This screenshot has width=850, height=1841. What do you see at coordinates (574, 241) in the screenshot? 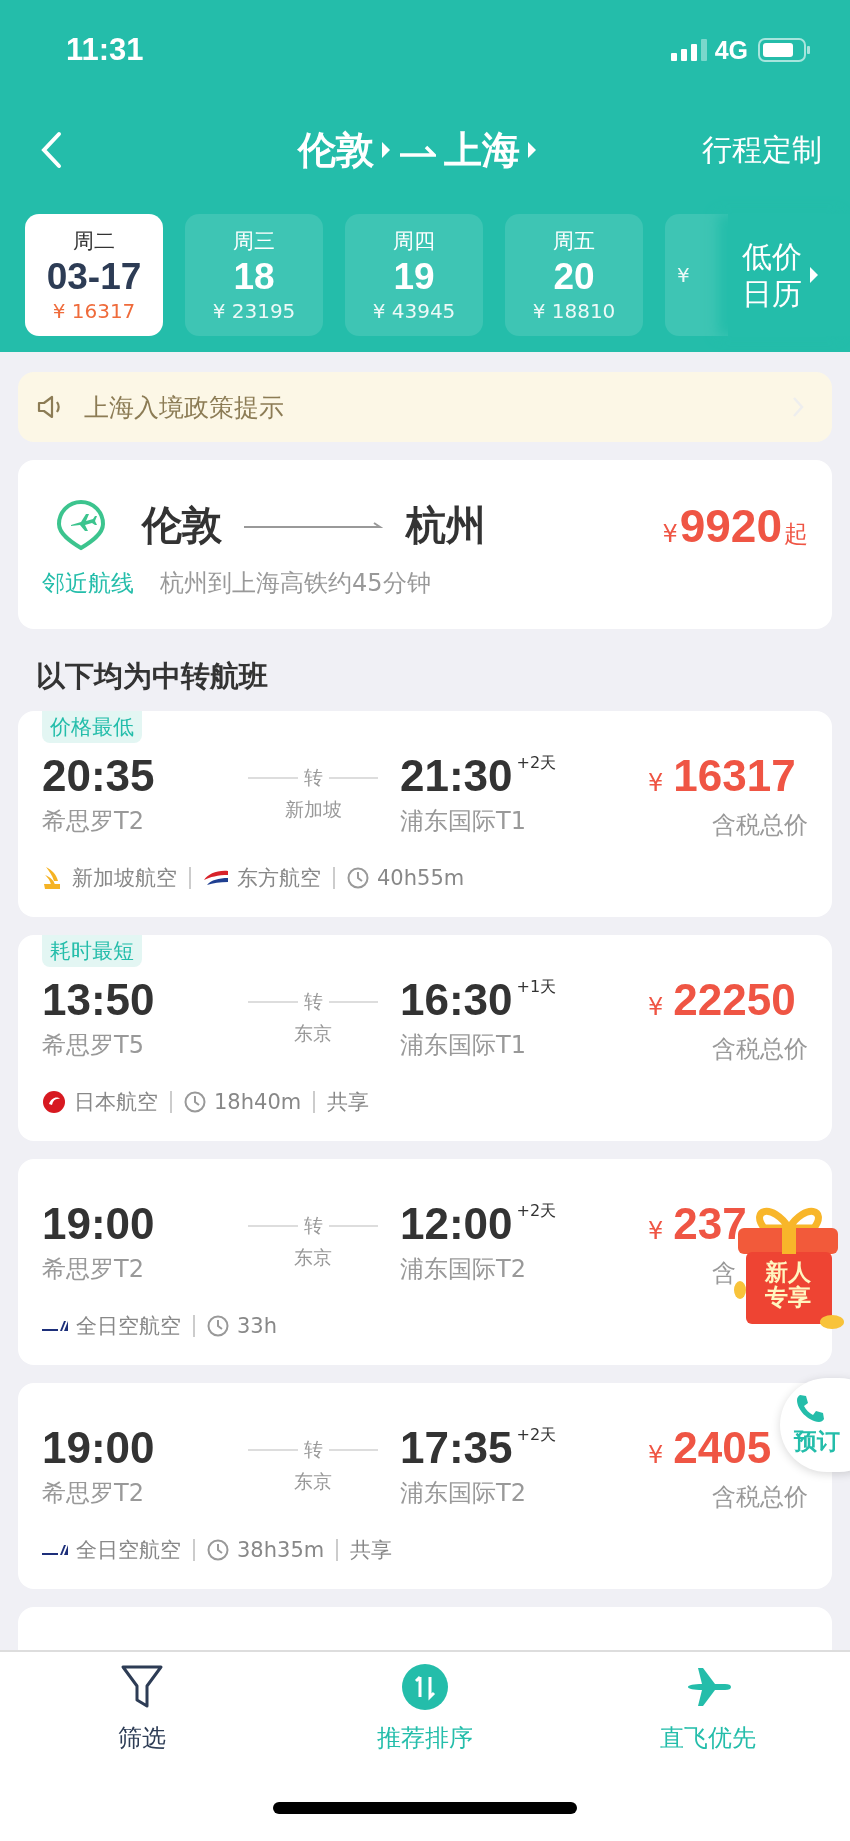
I see `weekday: 周五` at bounding box center [574, 241].